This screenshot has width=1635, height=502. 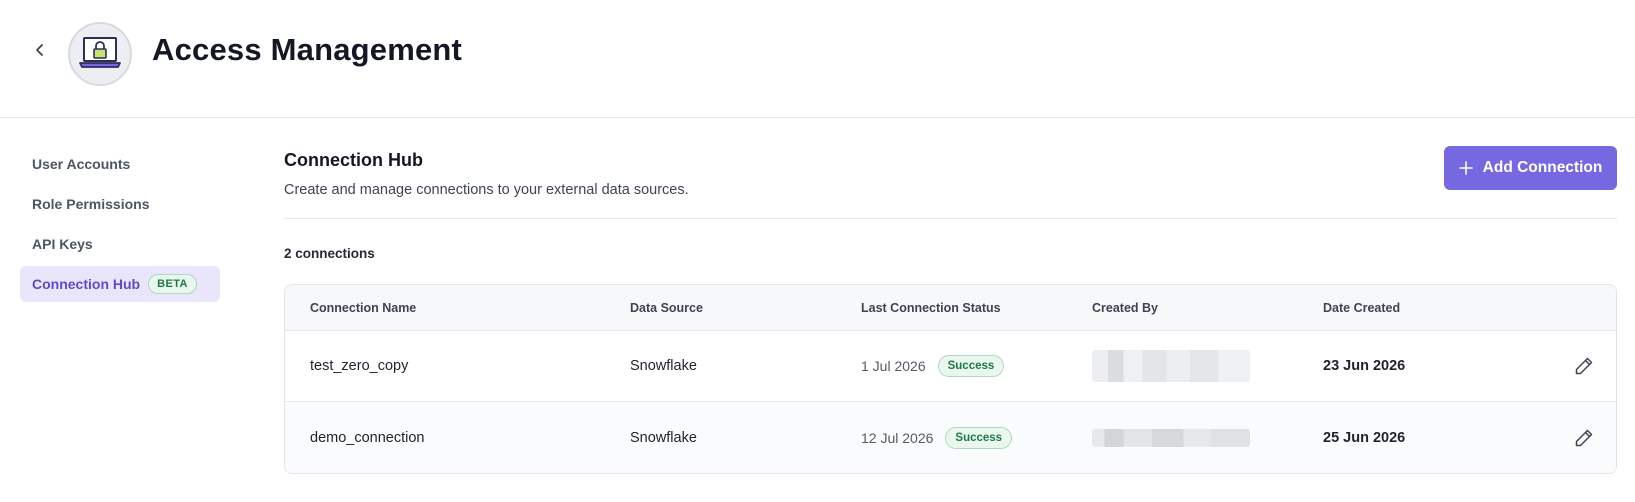 I want to click on section-title: Connection Hub, so click(x=353, y=160).